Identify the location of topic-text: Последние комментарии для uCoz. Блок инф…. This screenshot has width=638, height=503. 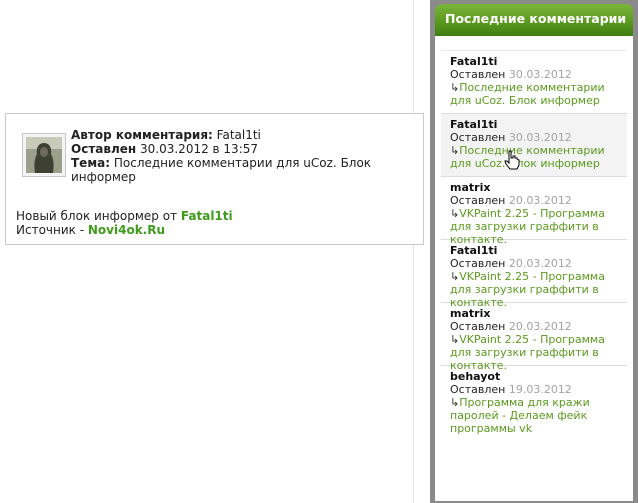
(221, 170).